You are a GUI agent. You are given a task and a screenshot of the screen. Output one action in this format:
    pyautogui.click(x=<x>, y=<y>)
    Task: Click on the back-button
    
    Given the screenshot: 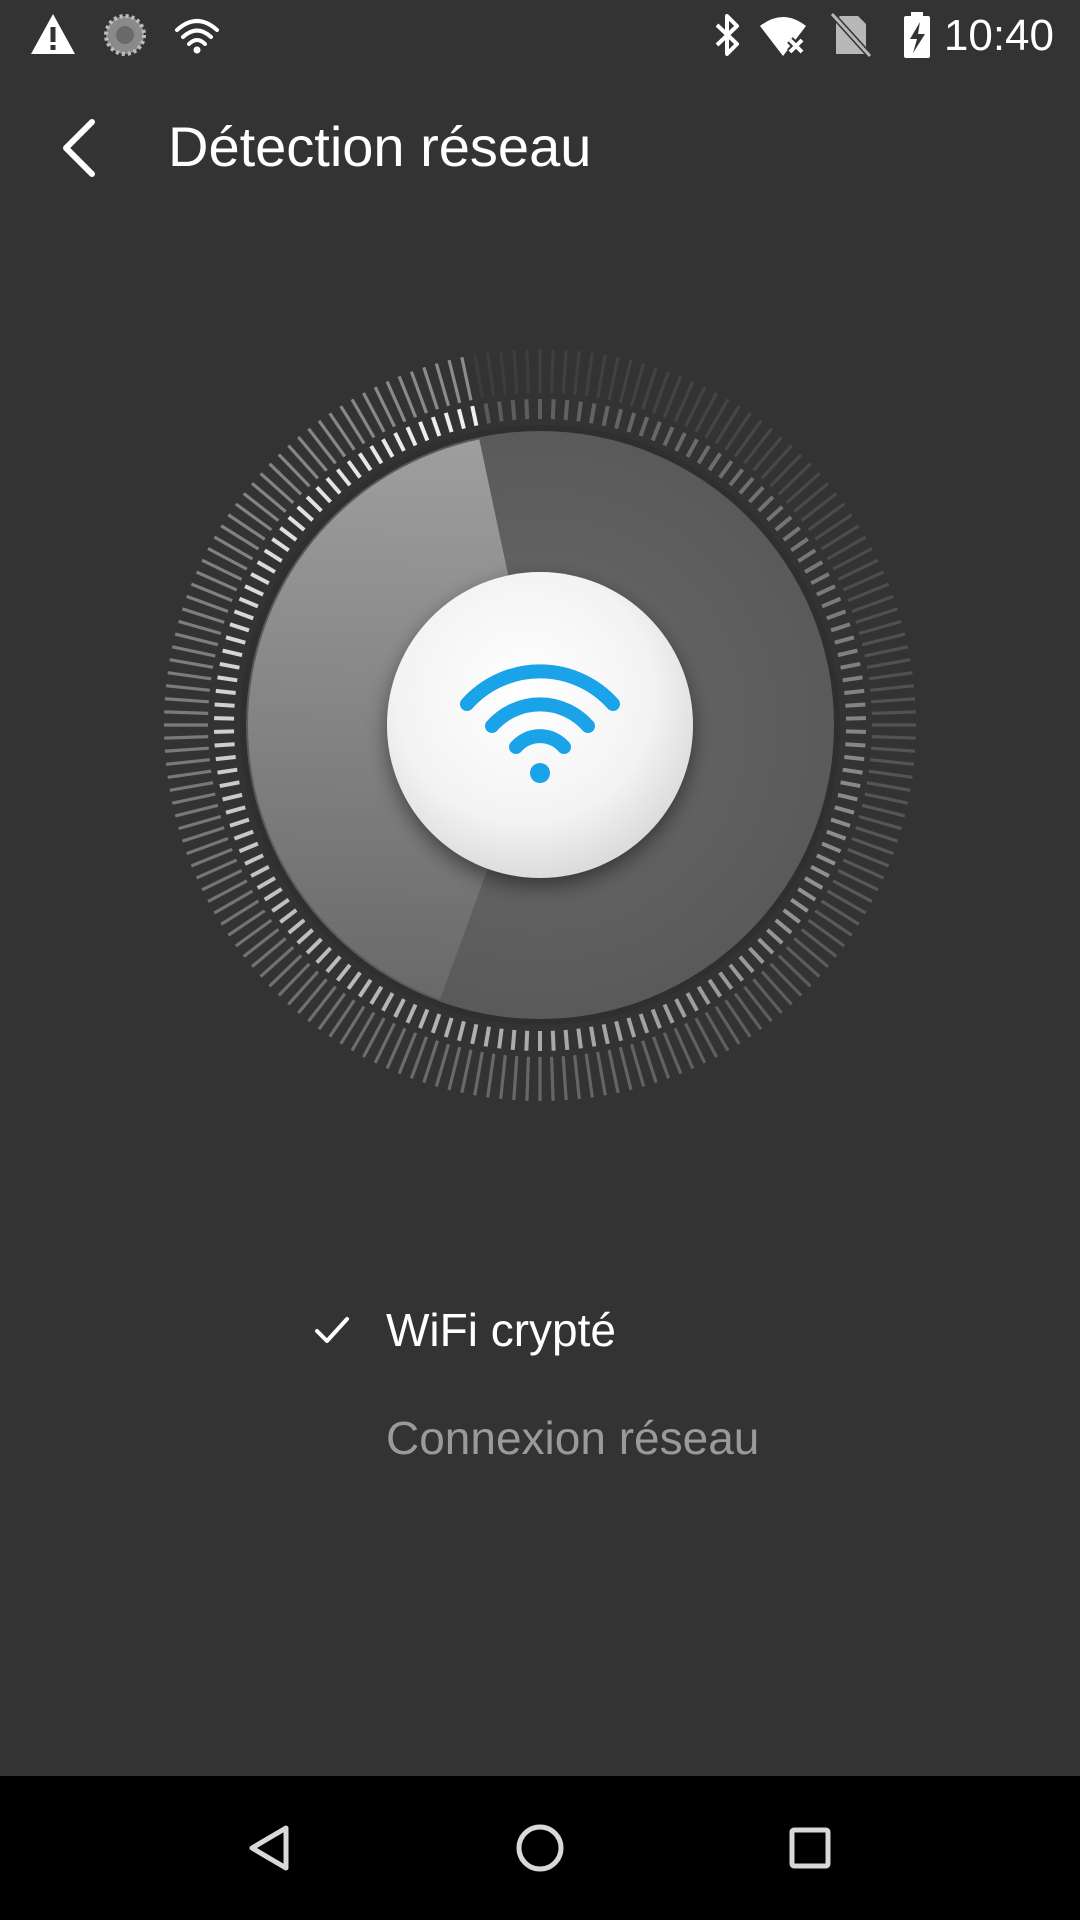 What is the action you would take?
    pyautogui.click(x=80, y=148)
    